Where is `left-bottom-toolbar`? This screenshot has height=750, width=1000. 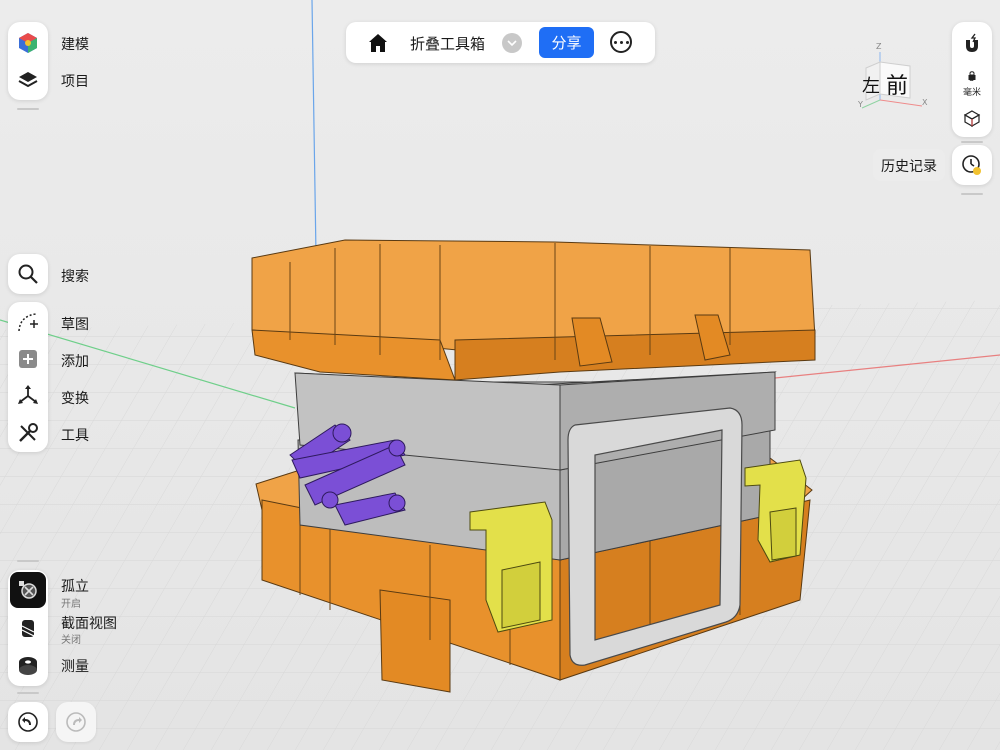 left-bottom-toolbar is located at coordinates (28, 628).